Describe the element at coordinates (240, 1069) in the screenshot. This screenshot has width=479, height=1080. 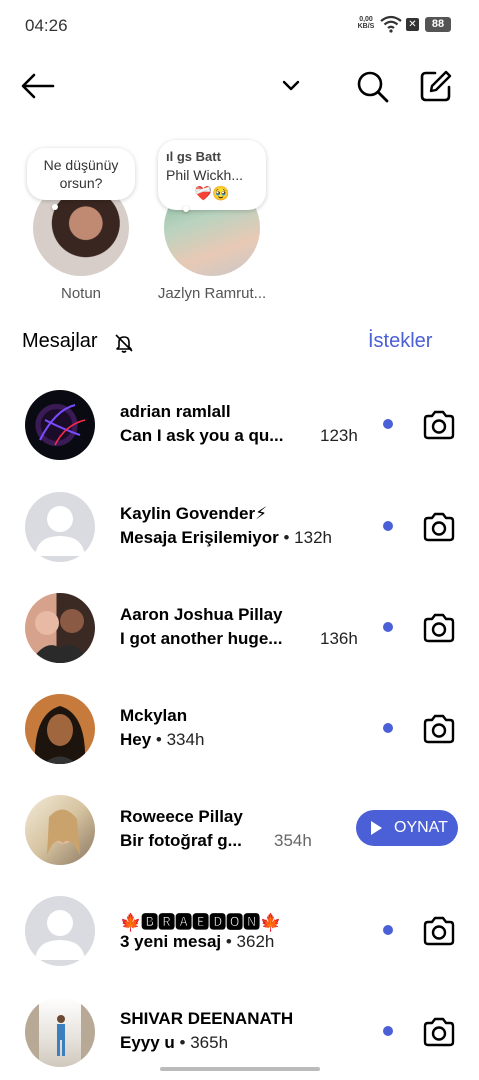
I see `home-indicator` at that location.